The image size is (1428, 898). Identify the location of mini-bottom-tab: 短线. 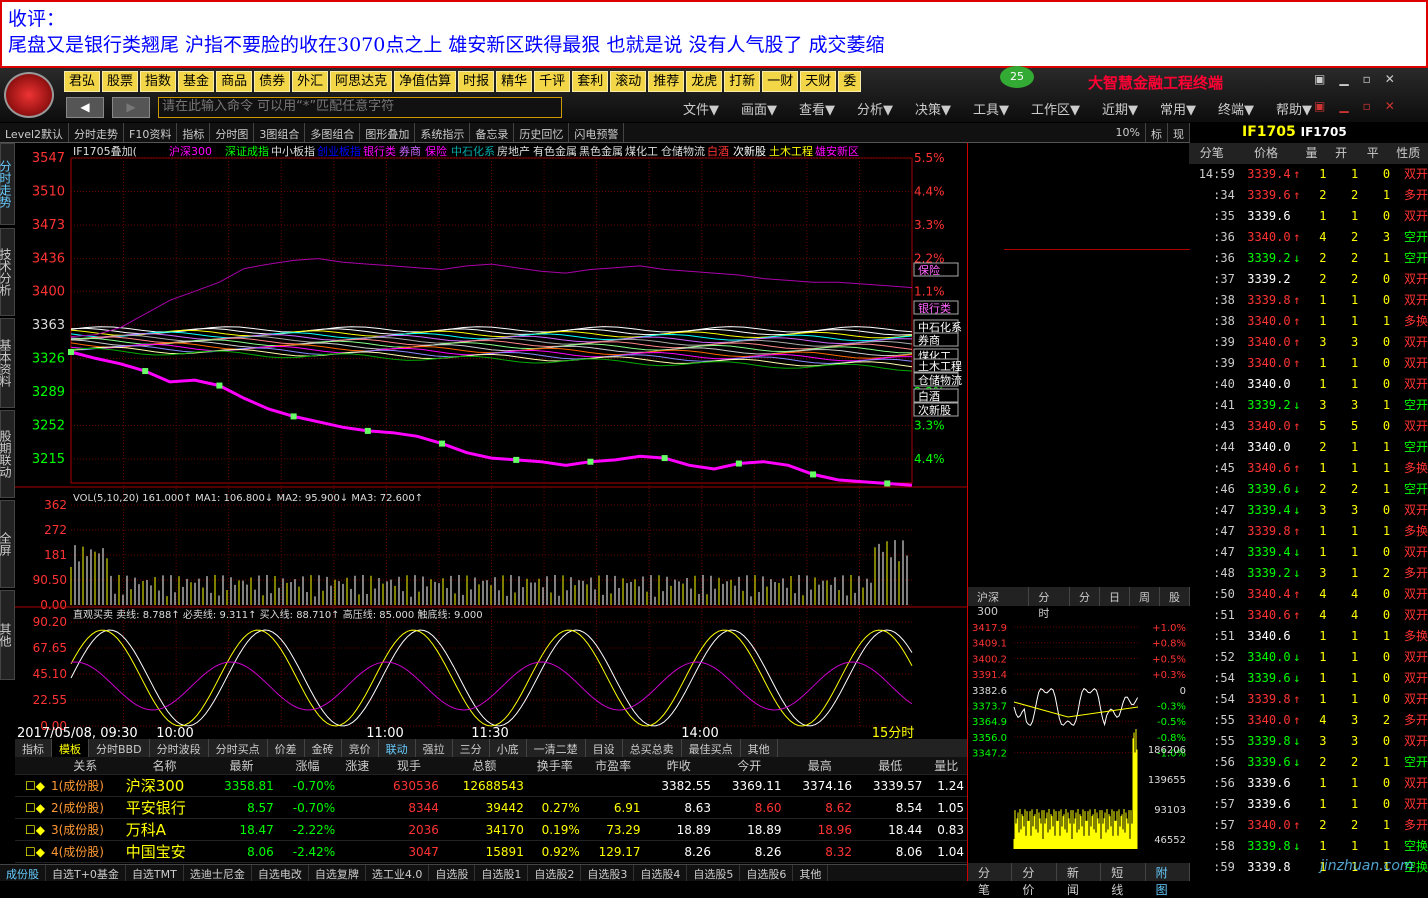
(1123, 880).